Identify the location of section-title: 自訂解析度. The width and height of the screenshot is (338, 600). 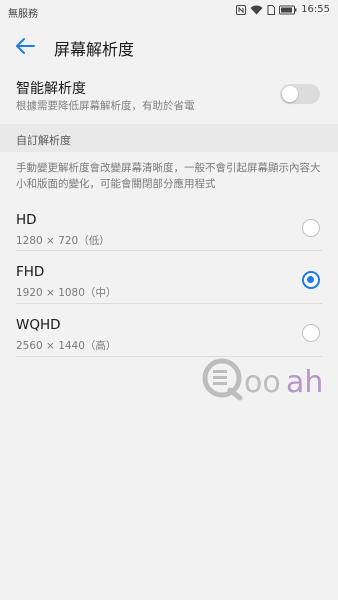
(43, 140).